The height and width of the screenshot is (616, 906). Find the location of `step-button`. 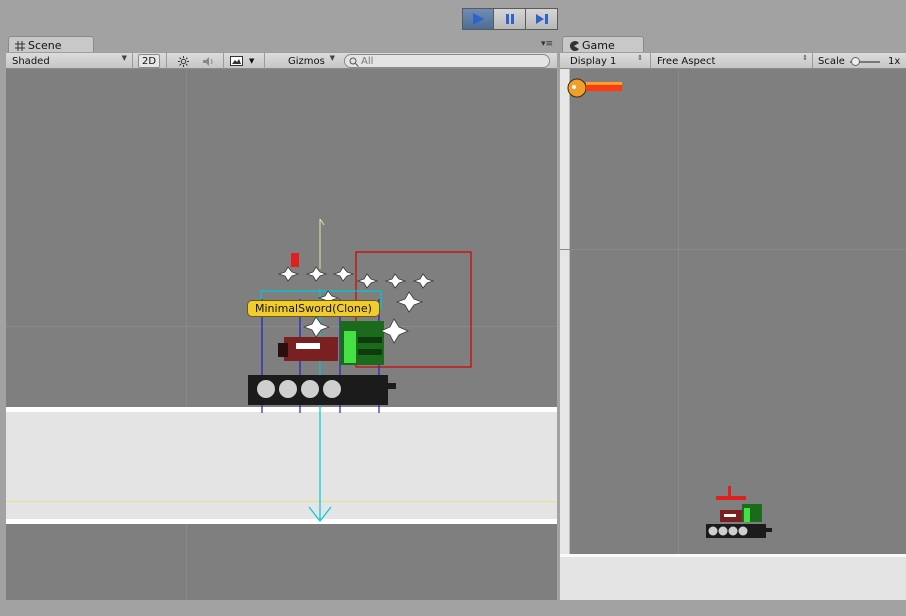

step-button is located at coordinates (542, 19).